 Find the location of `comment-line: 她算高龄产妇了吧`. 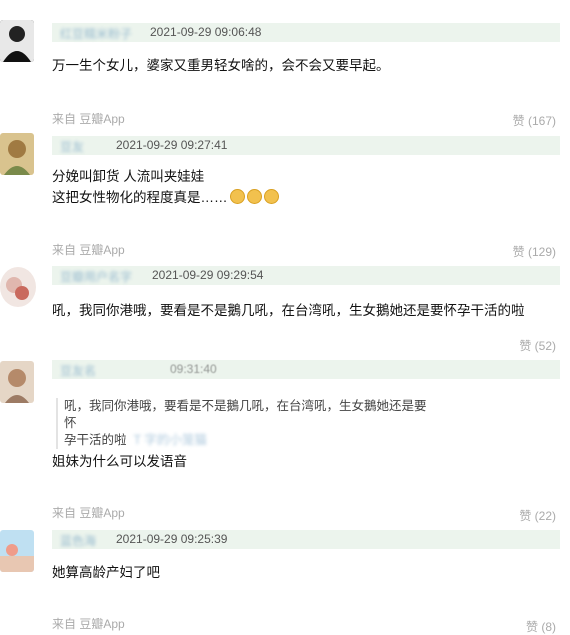

comment-line: 她算高龄产妇了吧 is located at coordinates (106, 572).